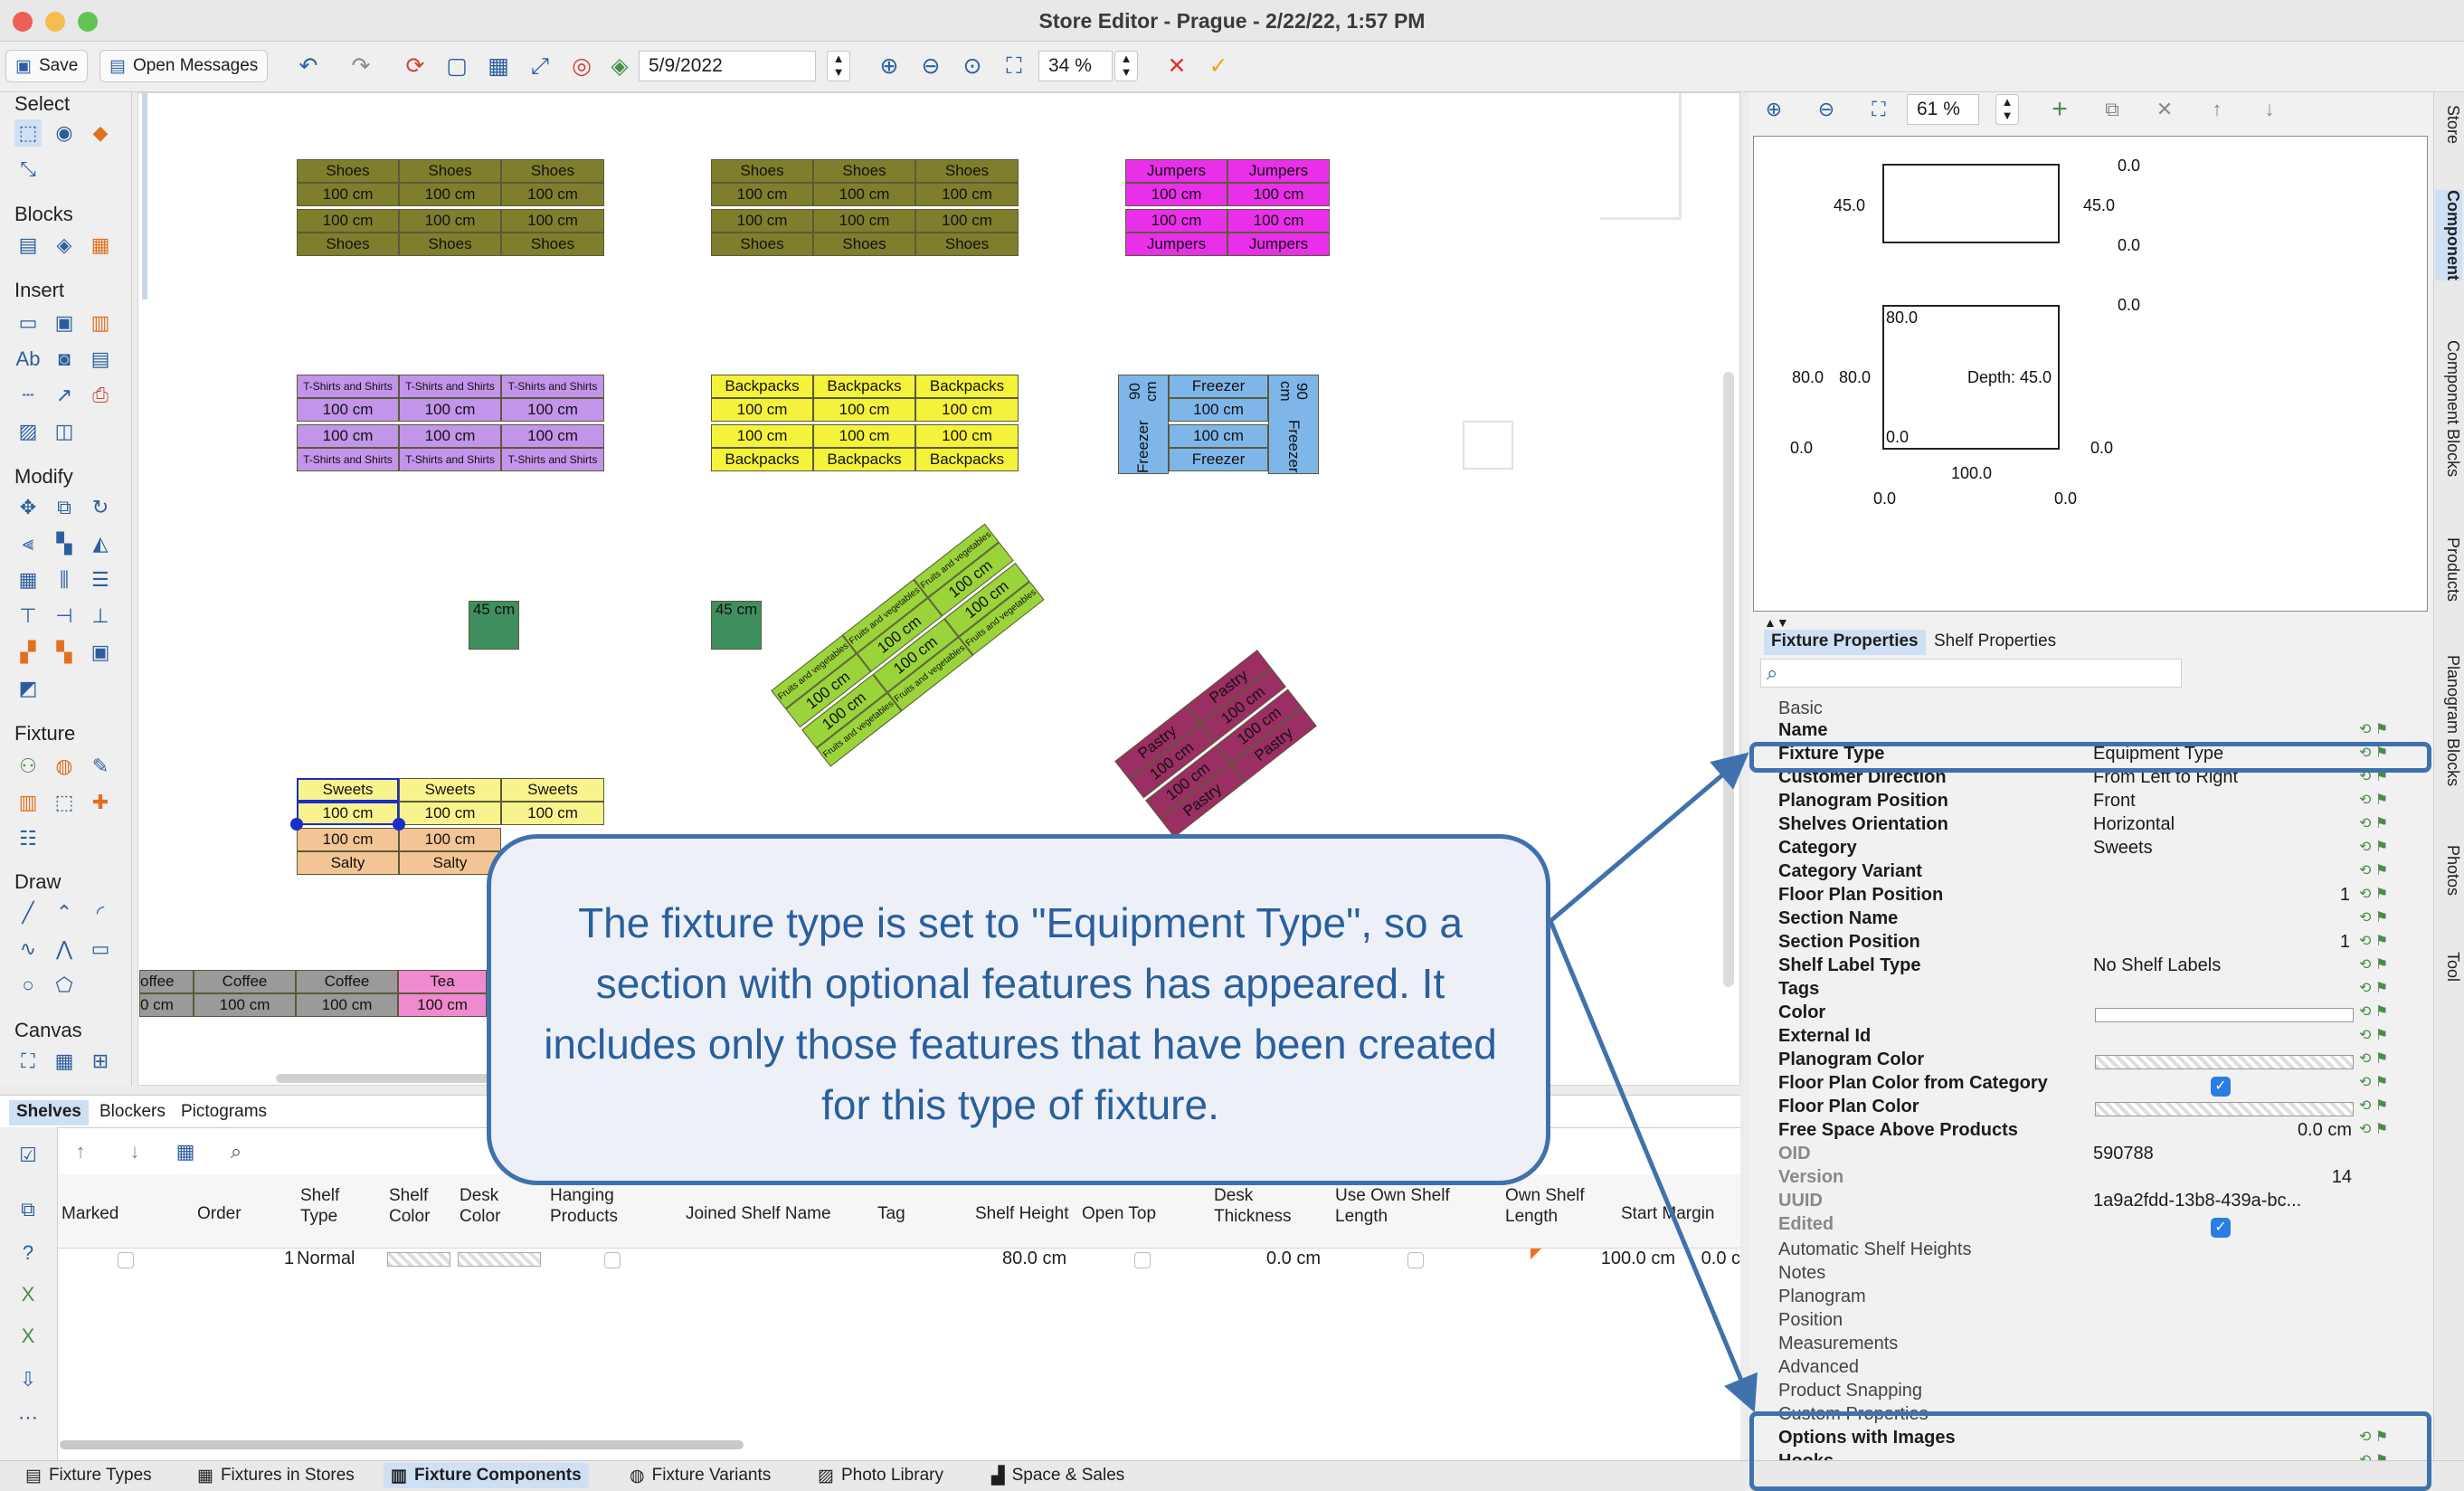 This screenshot has height=1491, width=2464. Describe the element at coordinates (1649, 837) in the screenshot. I see `arrow-to-fixture-type` at that location.